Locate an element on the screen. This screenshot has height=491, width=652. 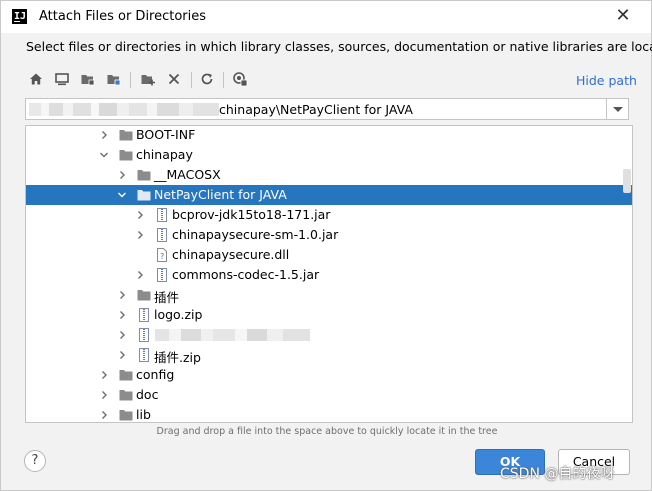
tree-row: chinapay is located at coordinates (329, 155).